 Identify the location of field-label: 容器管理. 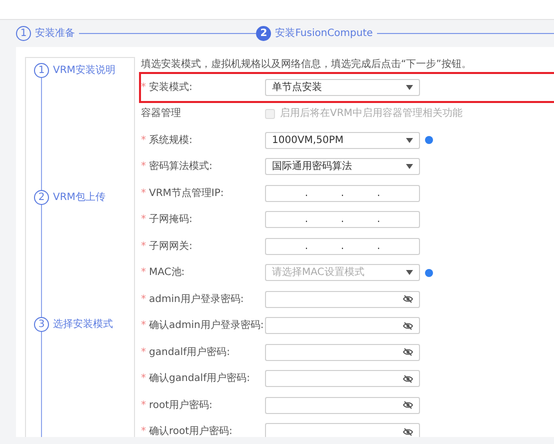
(161, 114).